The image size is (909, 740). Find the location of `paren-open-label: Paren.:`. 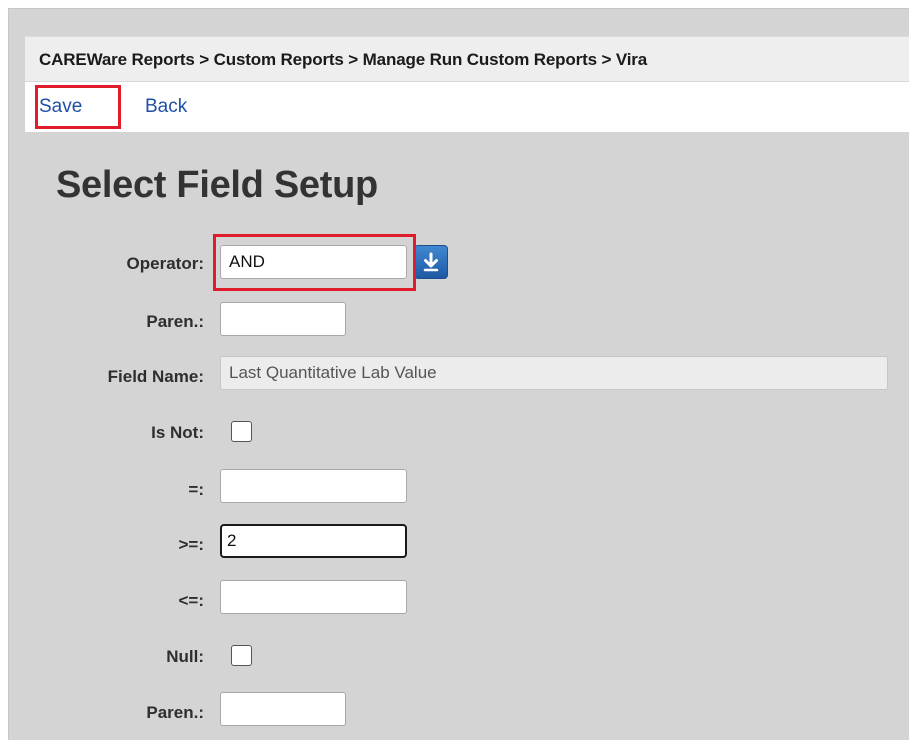

paren-open-label: Paren.: is located at coordinates (175, 321).